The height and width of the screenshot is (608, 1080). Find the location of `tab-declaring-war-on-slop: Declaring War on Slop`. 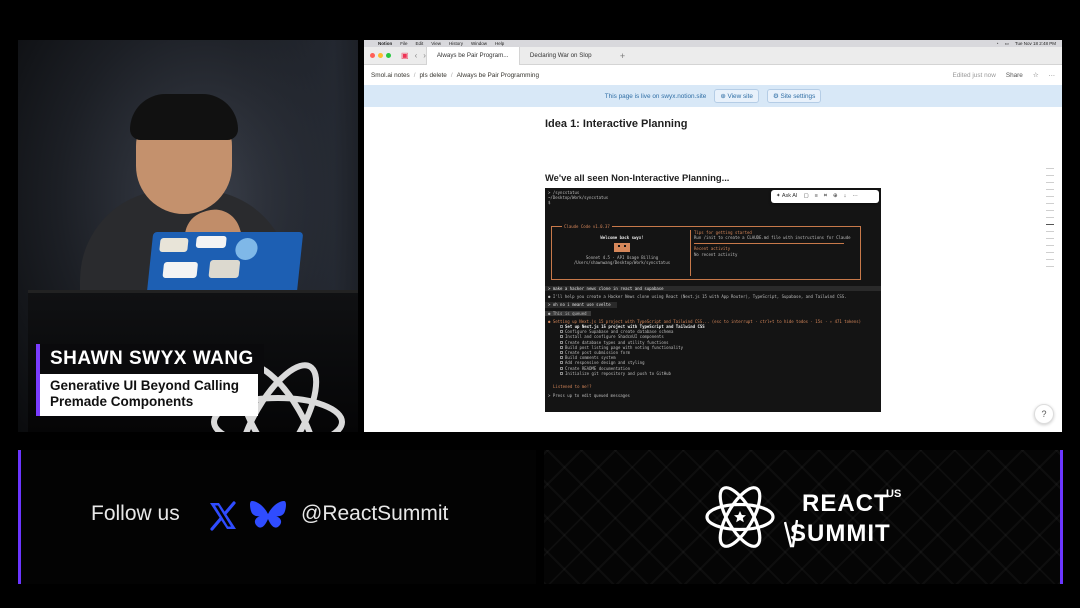

tab-declaring-war-on-slop: Declaring War on Slop is located at coordinates (567, 56).